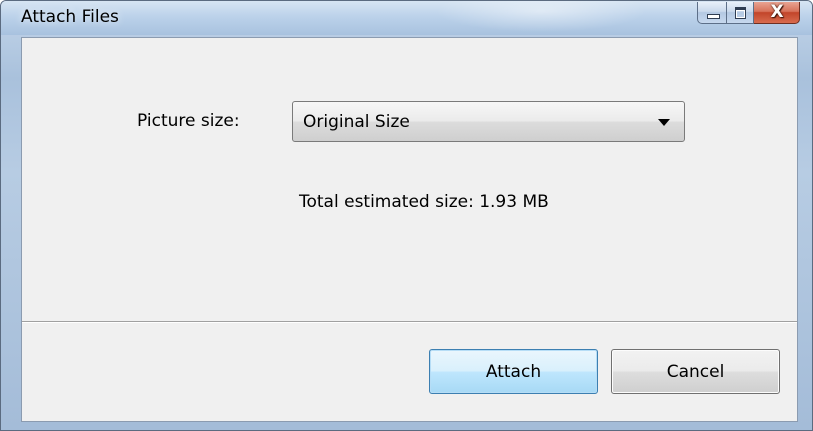 Image resolution: width=813 pixels, height=431 pixels. I want to click on picture-size-dropdown: Original Size, so click(488, 121).